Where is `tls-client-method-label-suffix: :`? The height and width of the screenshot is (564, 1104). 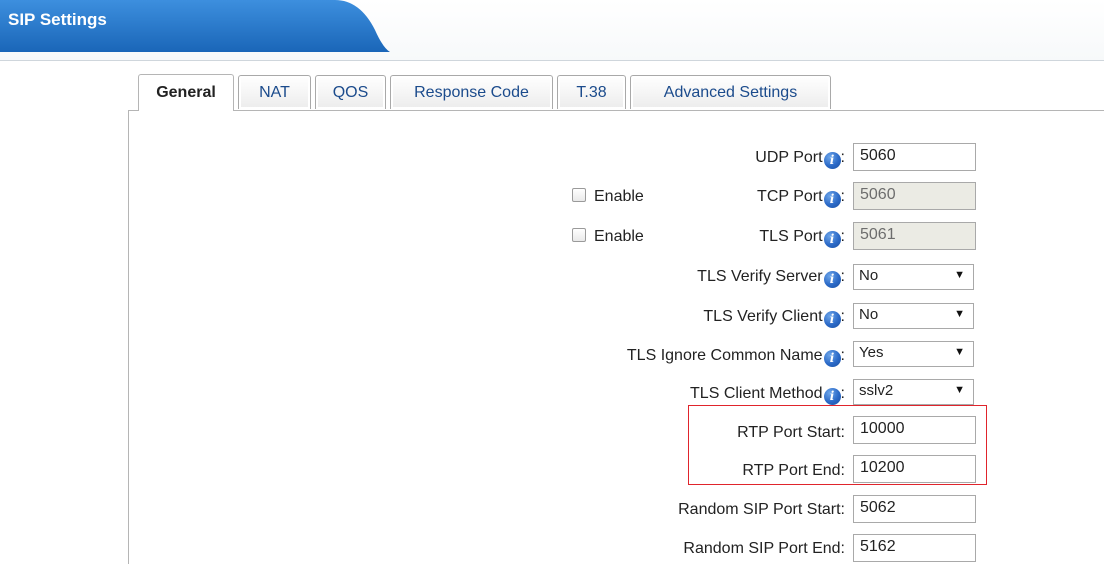 tls-client-method-label-suffix: : is located at coordinates (842, 393).